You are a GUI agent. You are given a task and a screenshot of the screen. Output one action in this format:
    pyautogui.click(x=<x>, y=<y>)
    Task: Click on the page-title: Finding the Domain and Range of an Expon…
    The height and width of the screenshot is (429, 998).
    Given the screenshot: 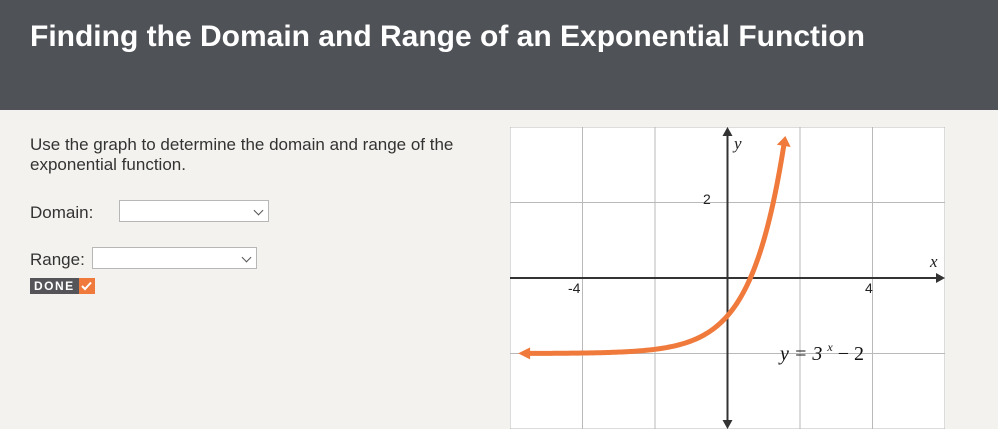 What is the action you would take?
    pyautogui.click(x=447, y=36)
    